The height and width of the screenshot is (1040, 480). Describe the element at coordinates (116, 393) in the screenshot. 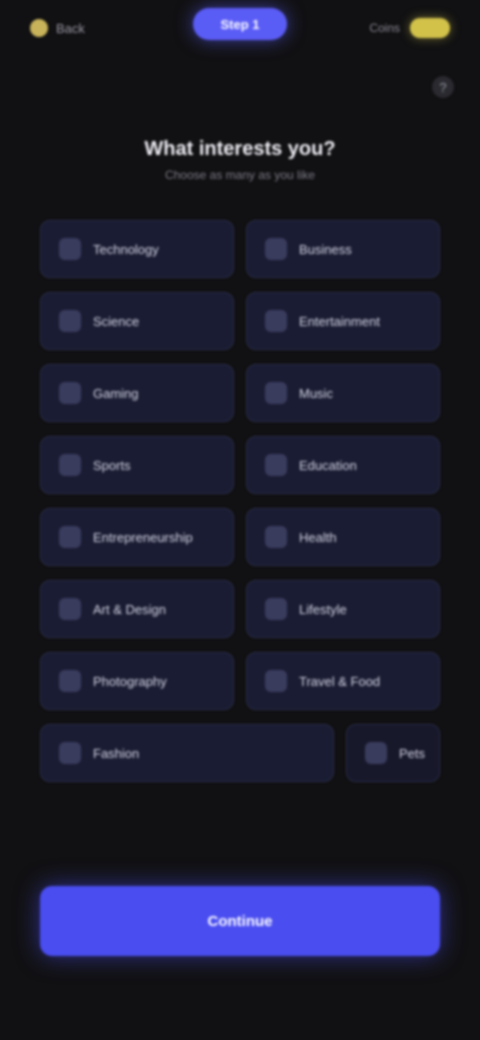

I see `option-label: Gaming` at that location.